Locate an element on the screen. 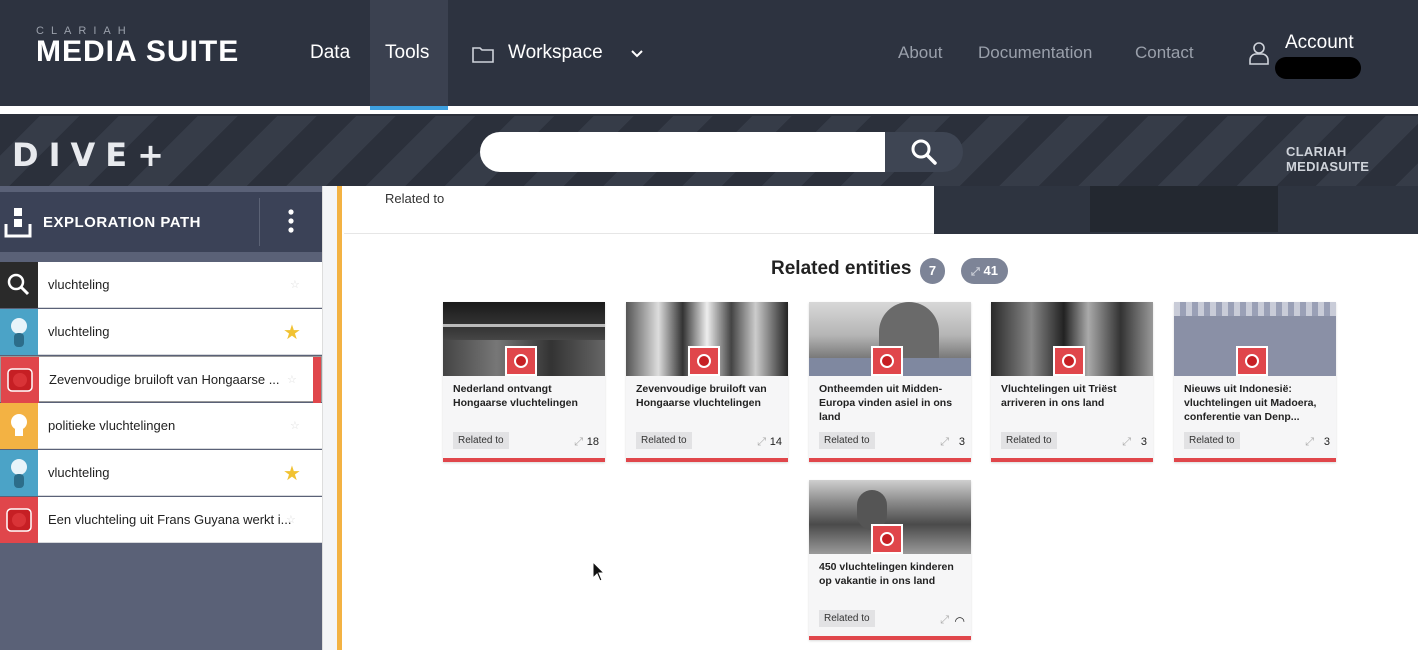 The height and width of the screenshot is (650, 1418). nav-documentation: Documentation is located at coordinates (1035, 53).